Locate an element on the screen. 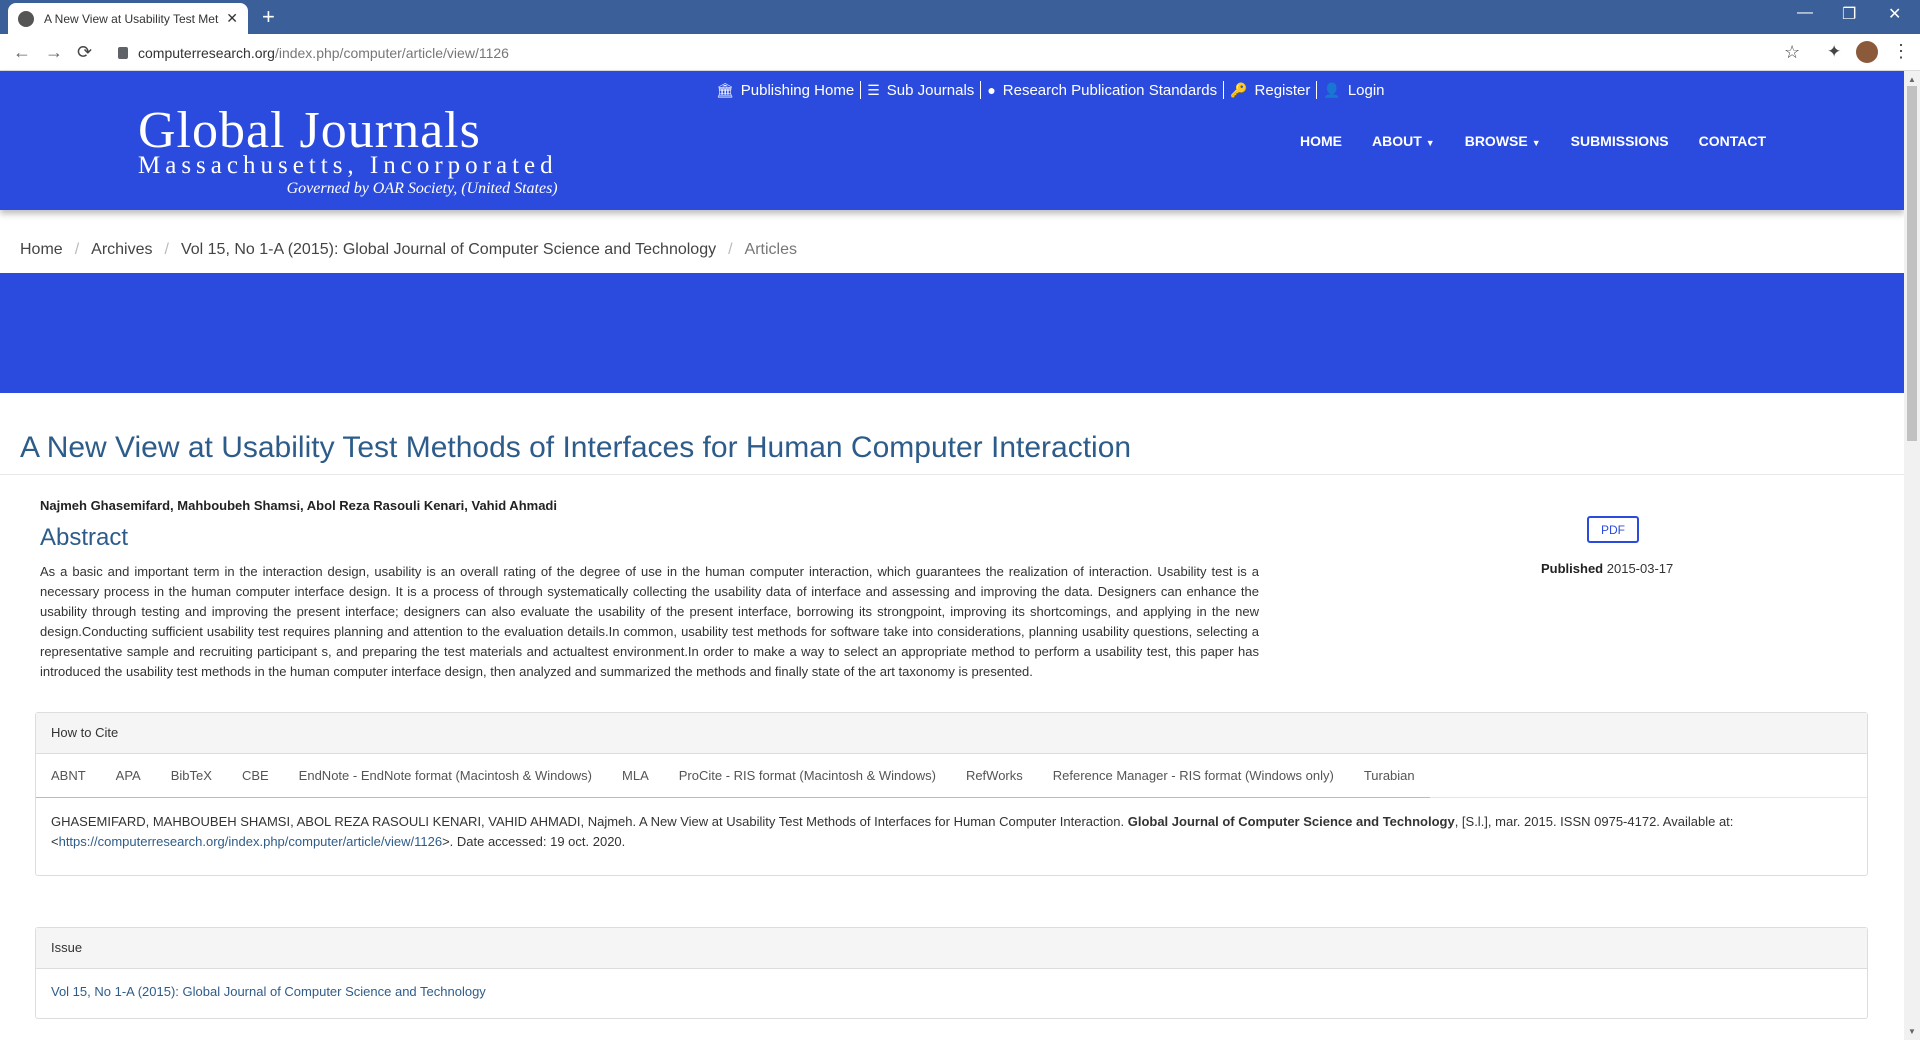  main-nav: HOME ABOUT ▼ BROWSE ▼ SUBMISSIONS CONTACT is located at coordinates (1533, 141).